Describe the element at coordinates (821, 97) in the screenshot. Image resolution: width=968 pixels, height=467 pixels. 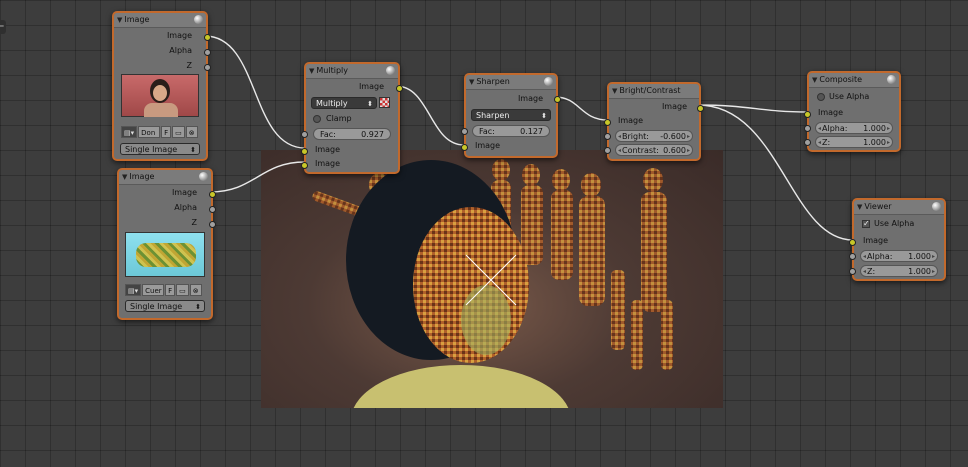
I see `use-alpha-checkbox` at that location.